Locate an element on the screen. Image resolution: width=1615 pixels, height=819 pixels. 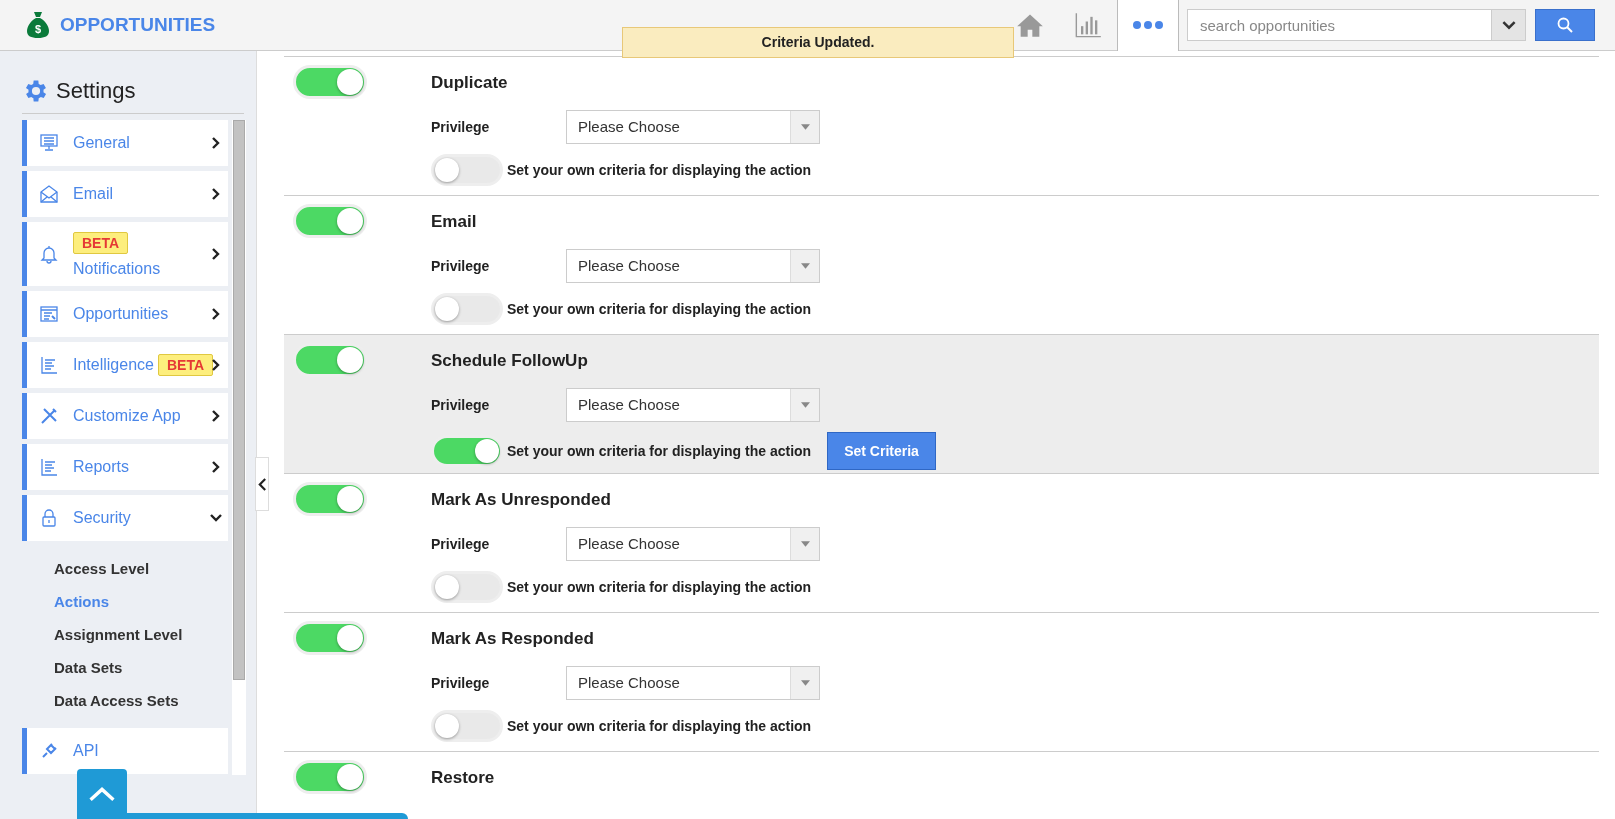
sidebar-item: General is located at coordinates (125, 143).